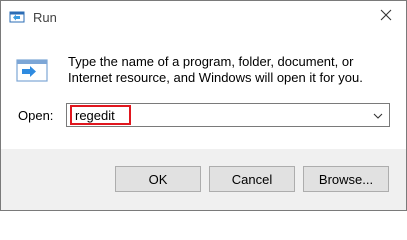  I want to click on run-icon, so click(17, 17).